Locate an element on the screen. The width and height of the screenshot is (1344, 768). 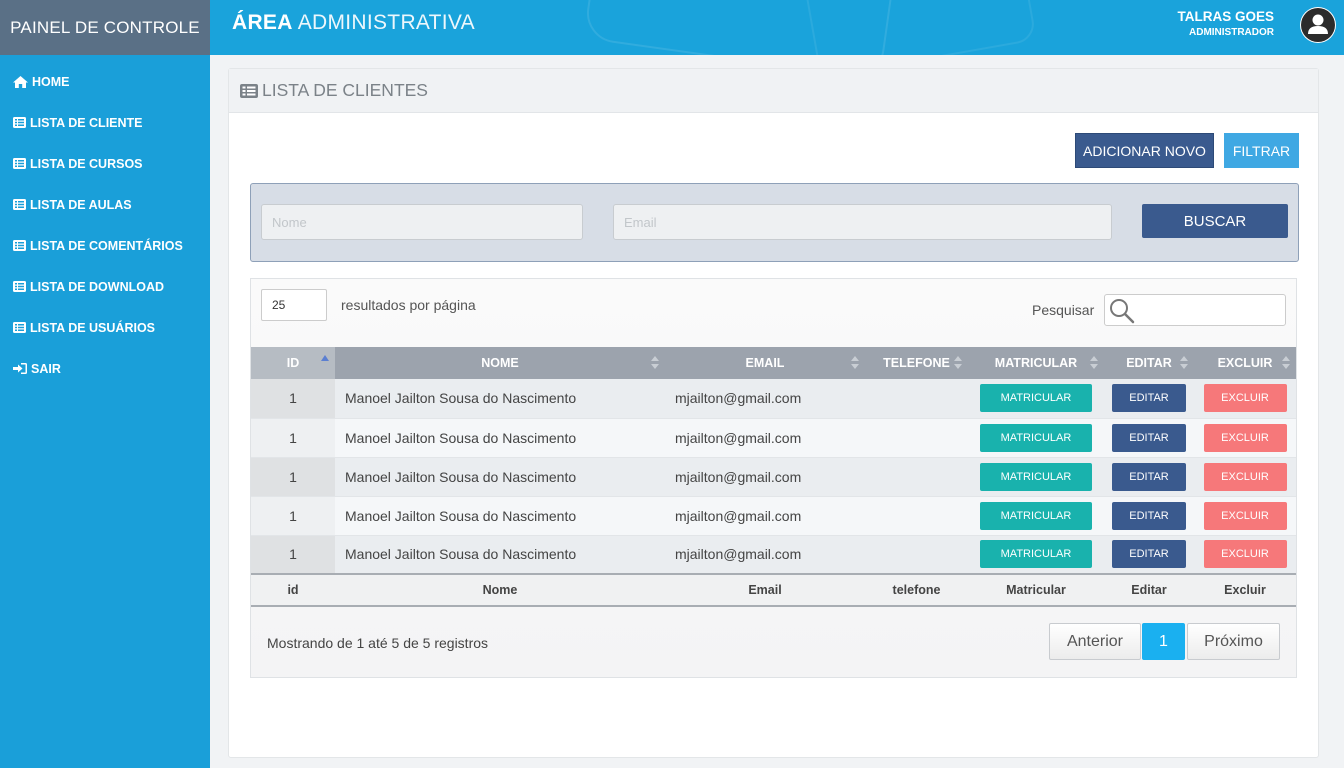
sidebar-item-lista-aulas: LISTA DE AULAS is located at coordinates (105, 204).